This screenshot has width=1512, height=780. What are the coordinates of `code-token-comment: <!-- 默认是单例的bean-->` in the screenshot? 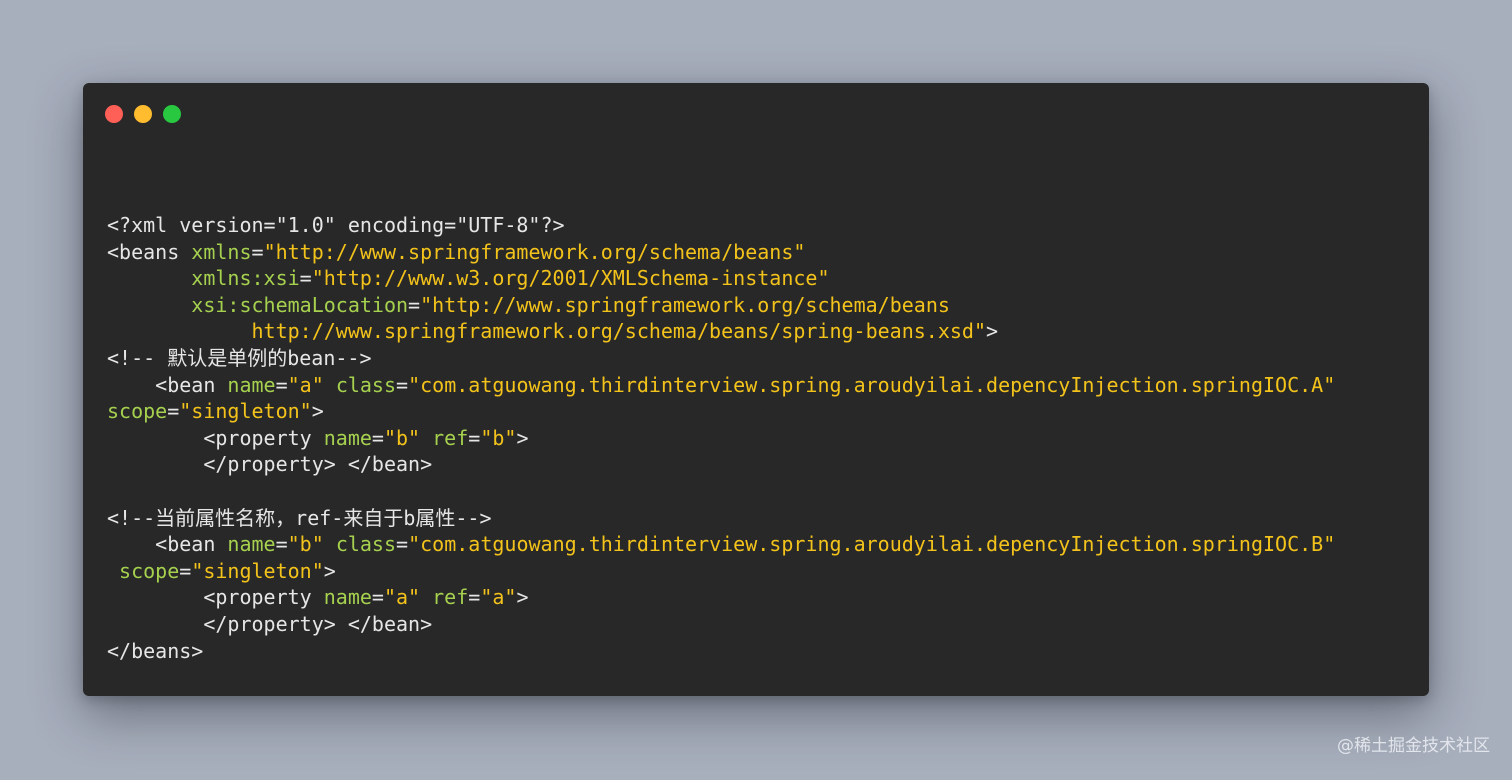 It's located at (239, 357).